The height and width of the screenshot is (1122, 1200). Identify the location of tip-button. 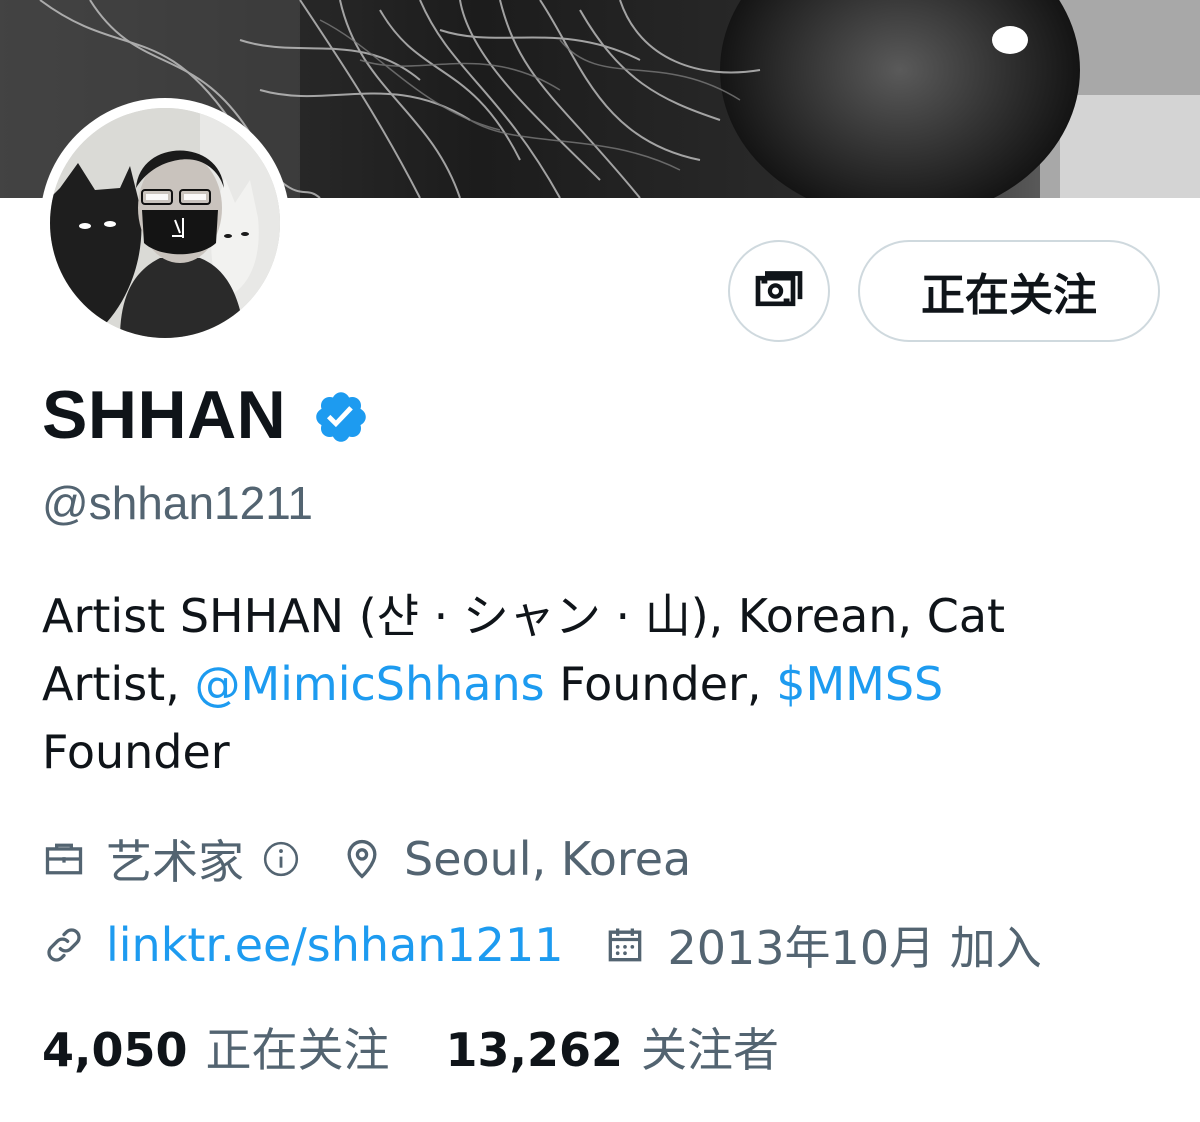
(779, 291).